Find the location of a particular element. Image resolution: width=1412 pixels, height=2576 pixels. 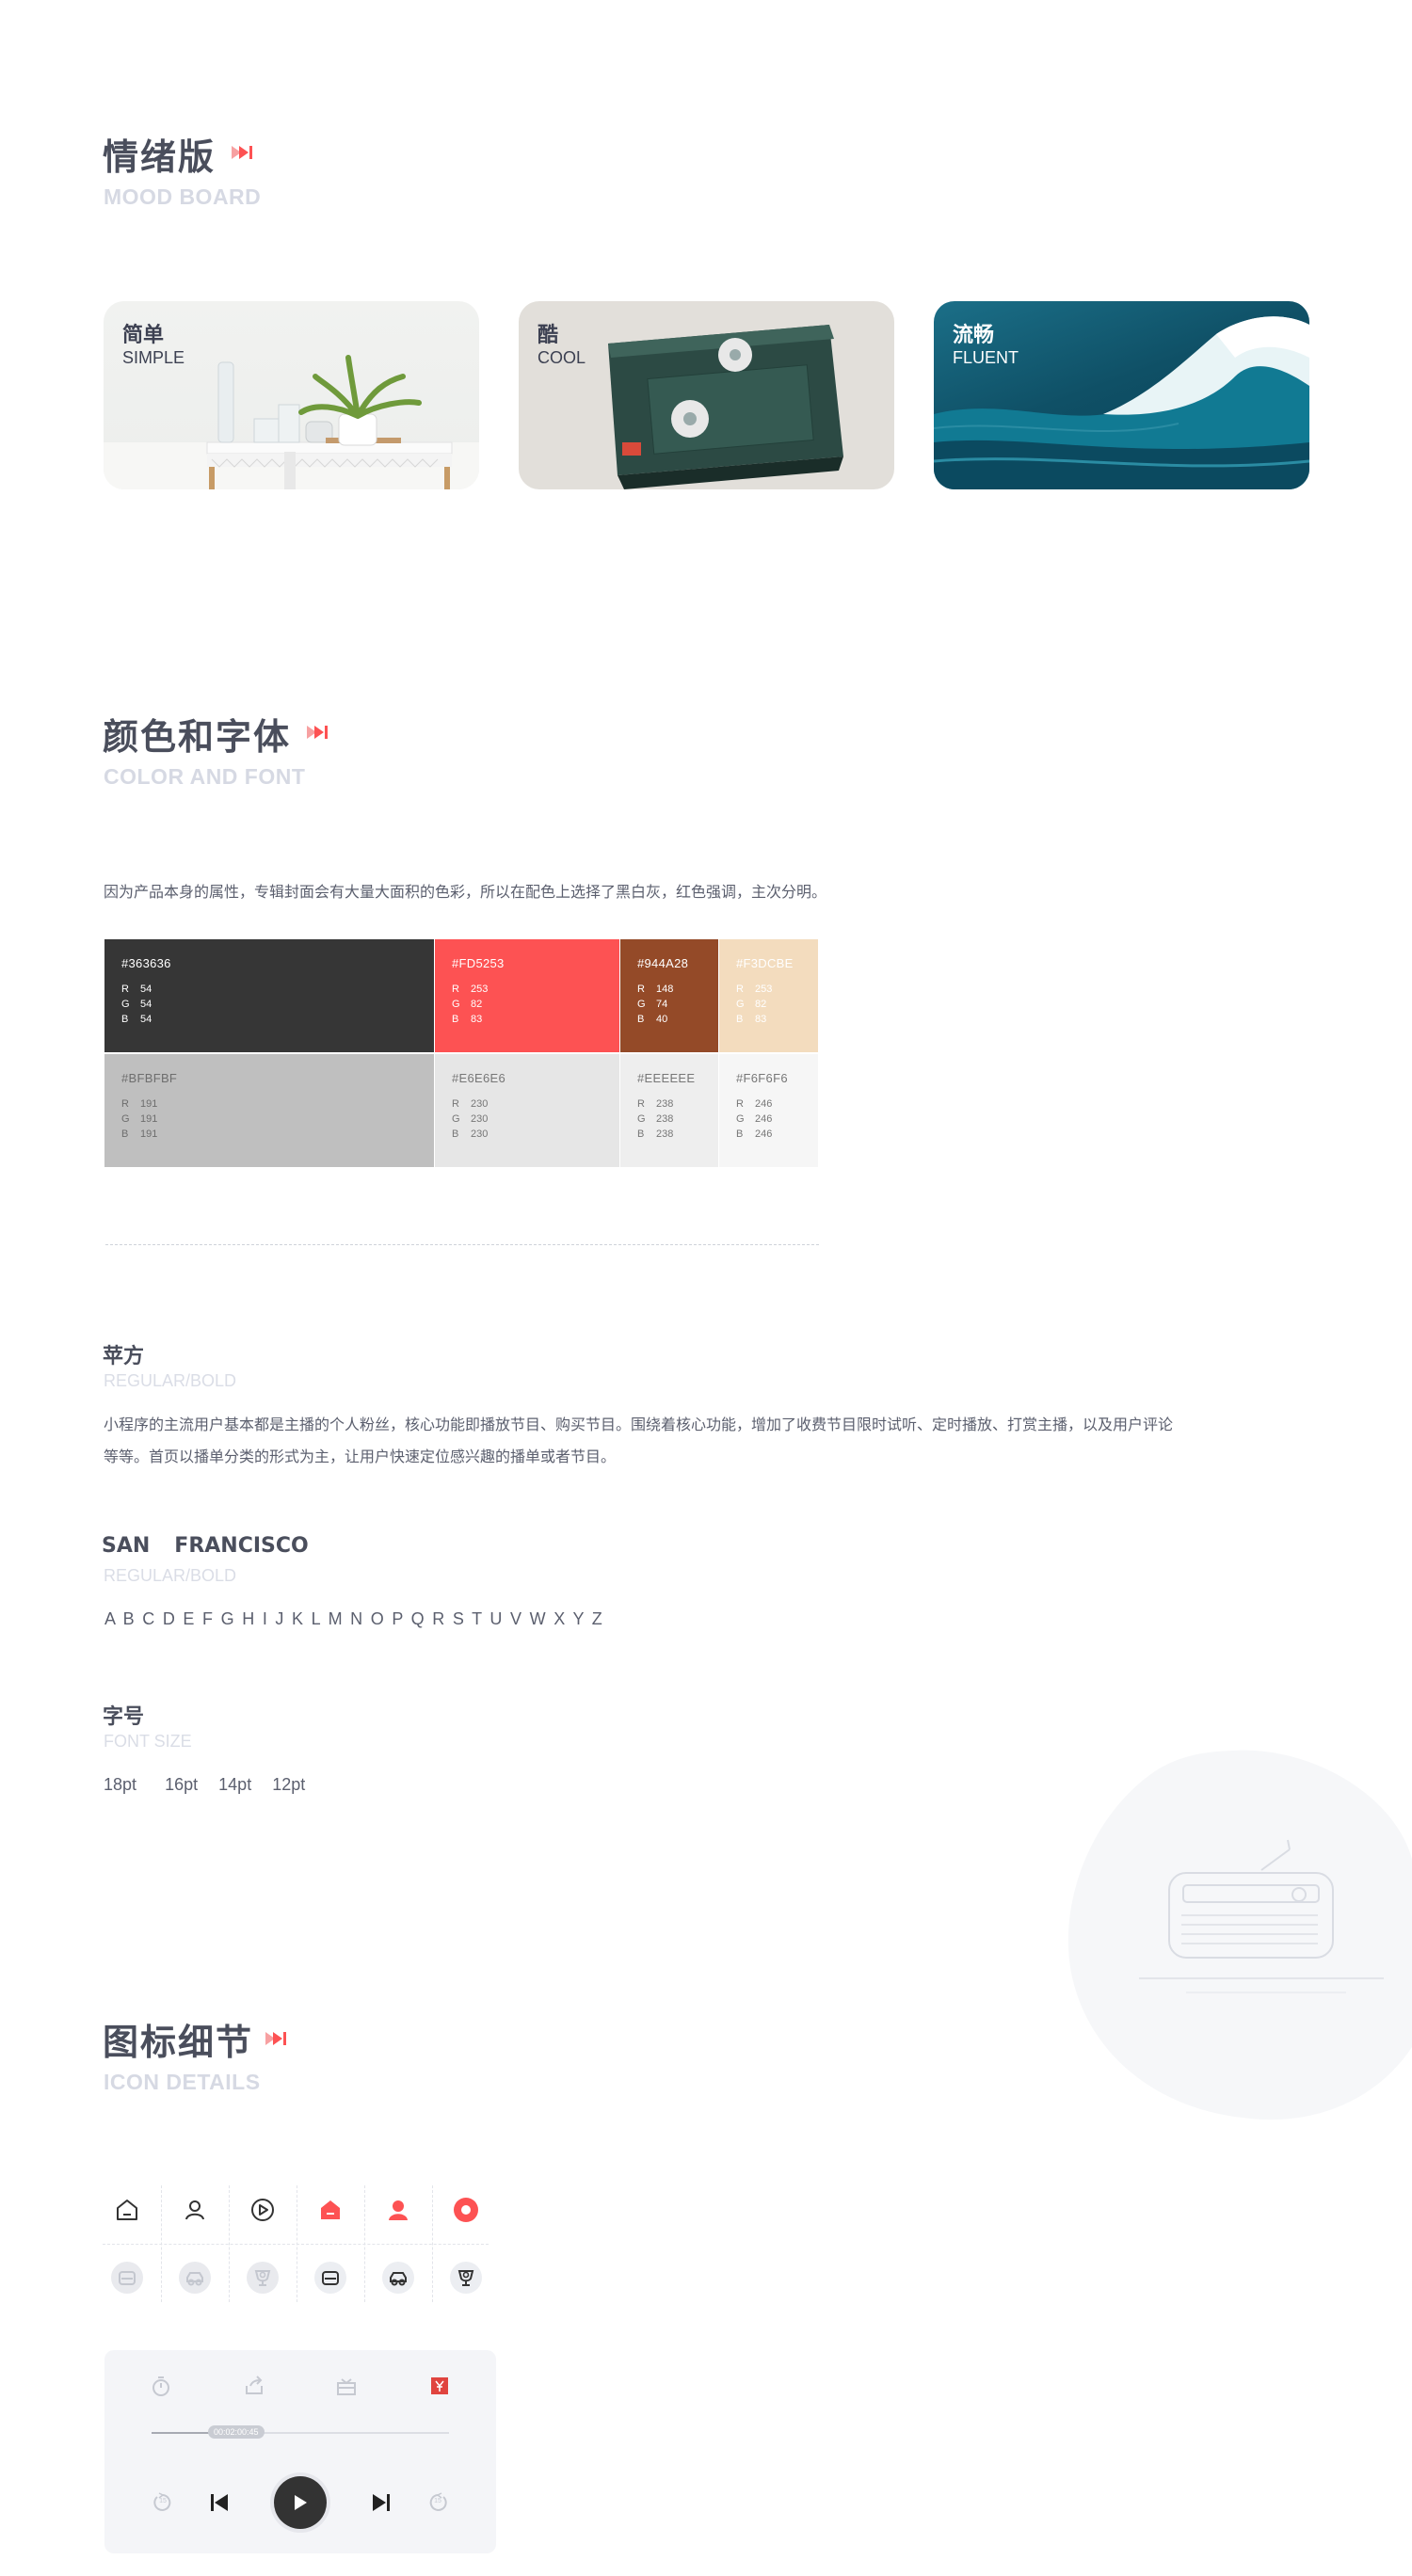

swatch-hex: #BFBFBF is located at coordinates (149, 1078).